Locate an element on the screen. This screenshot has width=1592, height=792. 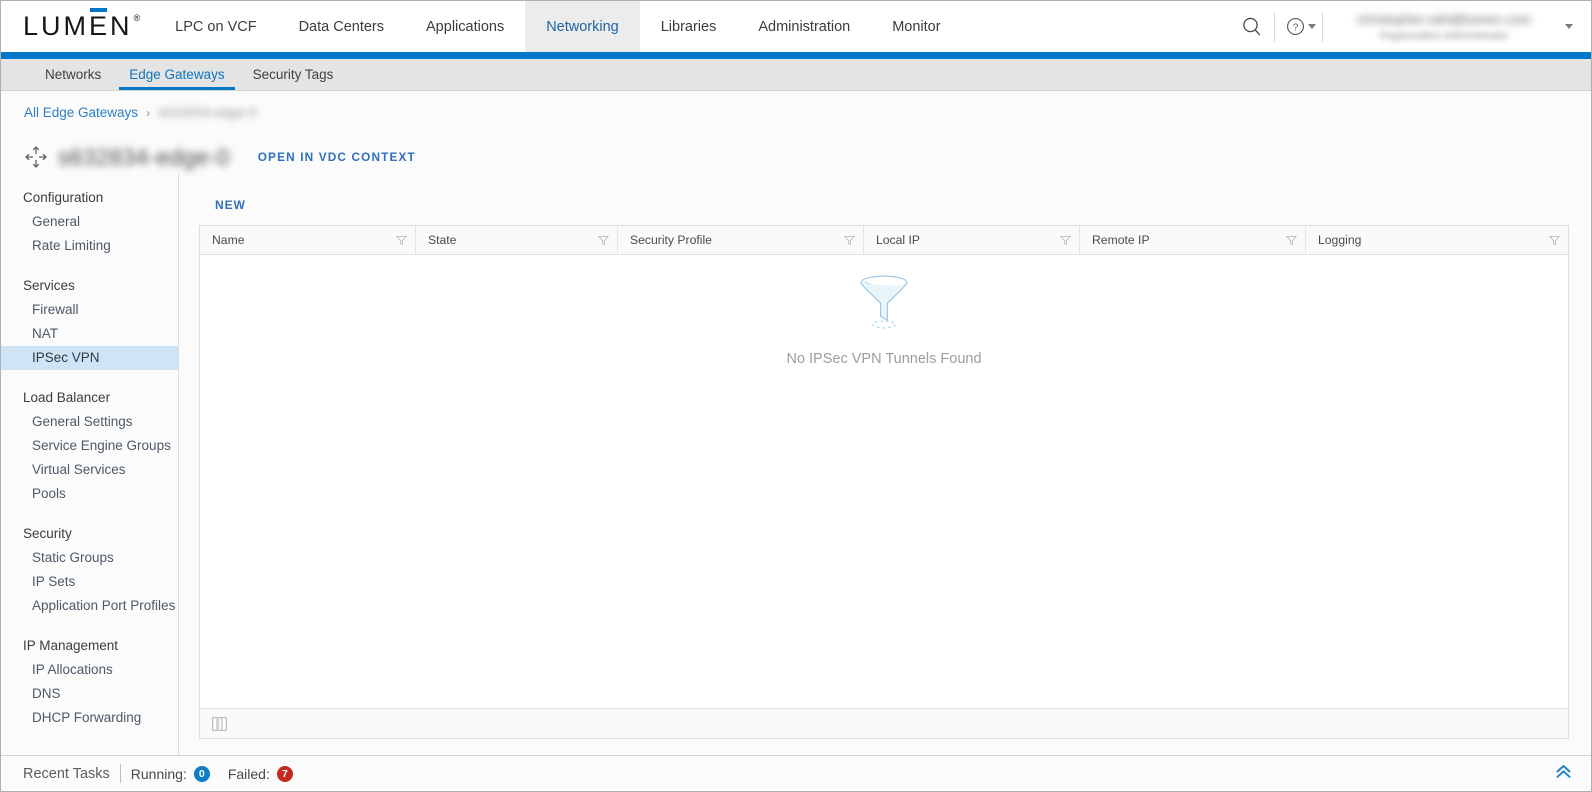
subnav-label: Security Tags is located at coordinates (293, 74).